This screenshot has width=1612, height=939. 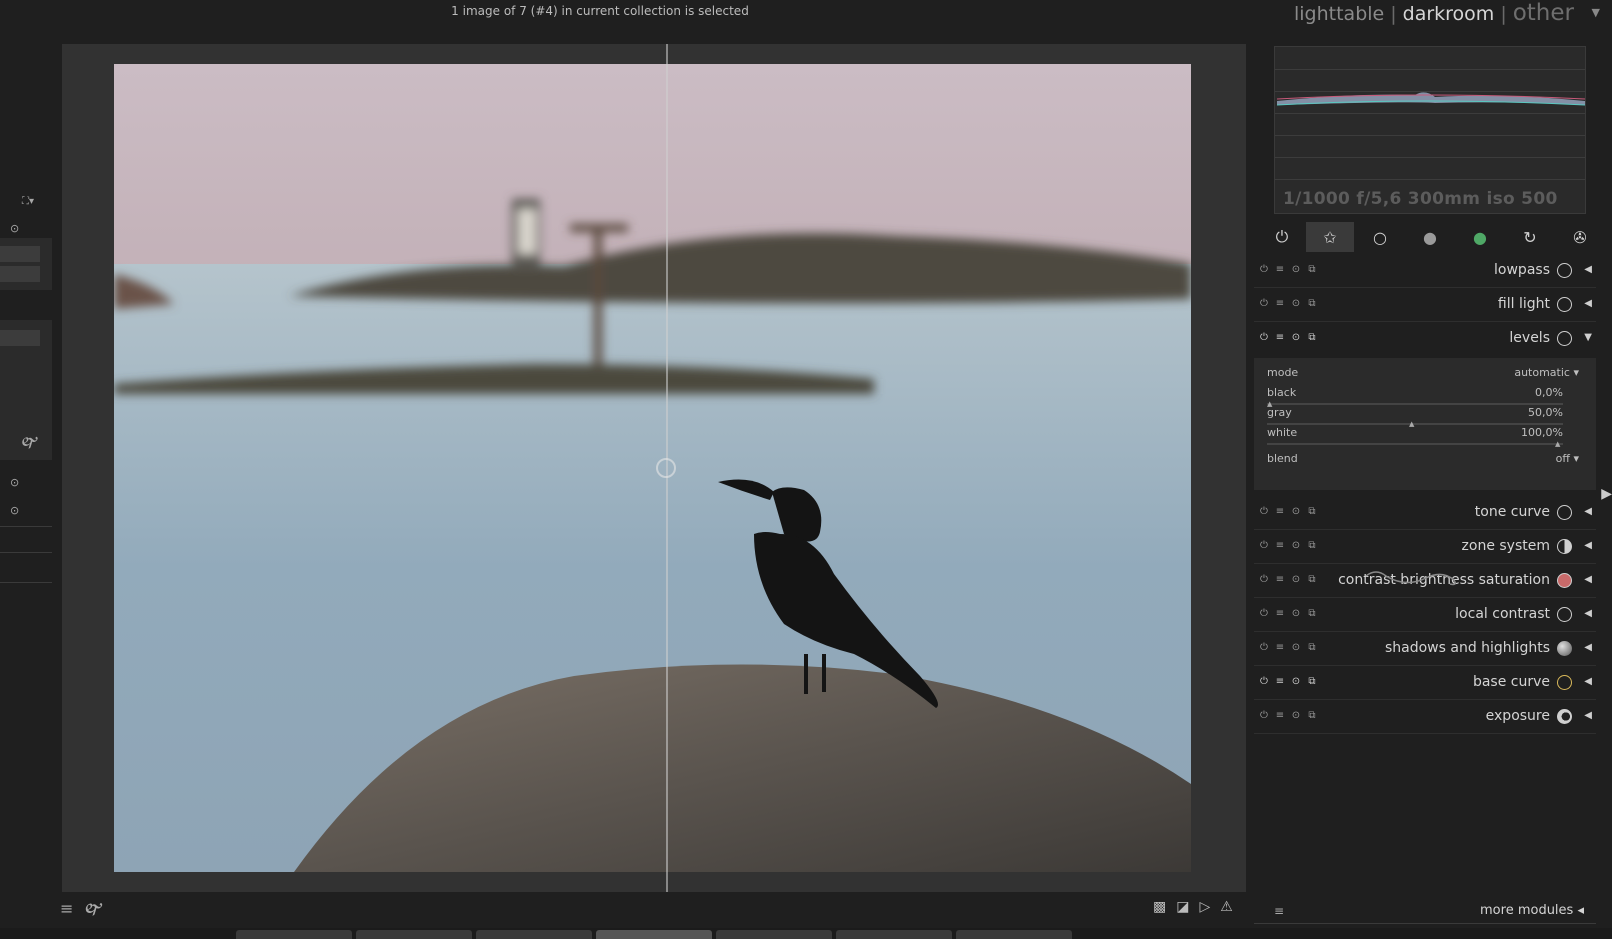 What do you see at coordinates (1415, 417) in the screenshot?
I see `gray-slider: gray 50,0% ▲` at bounding box center [1415, 417].